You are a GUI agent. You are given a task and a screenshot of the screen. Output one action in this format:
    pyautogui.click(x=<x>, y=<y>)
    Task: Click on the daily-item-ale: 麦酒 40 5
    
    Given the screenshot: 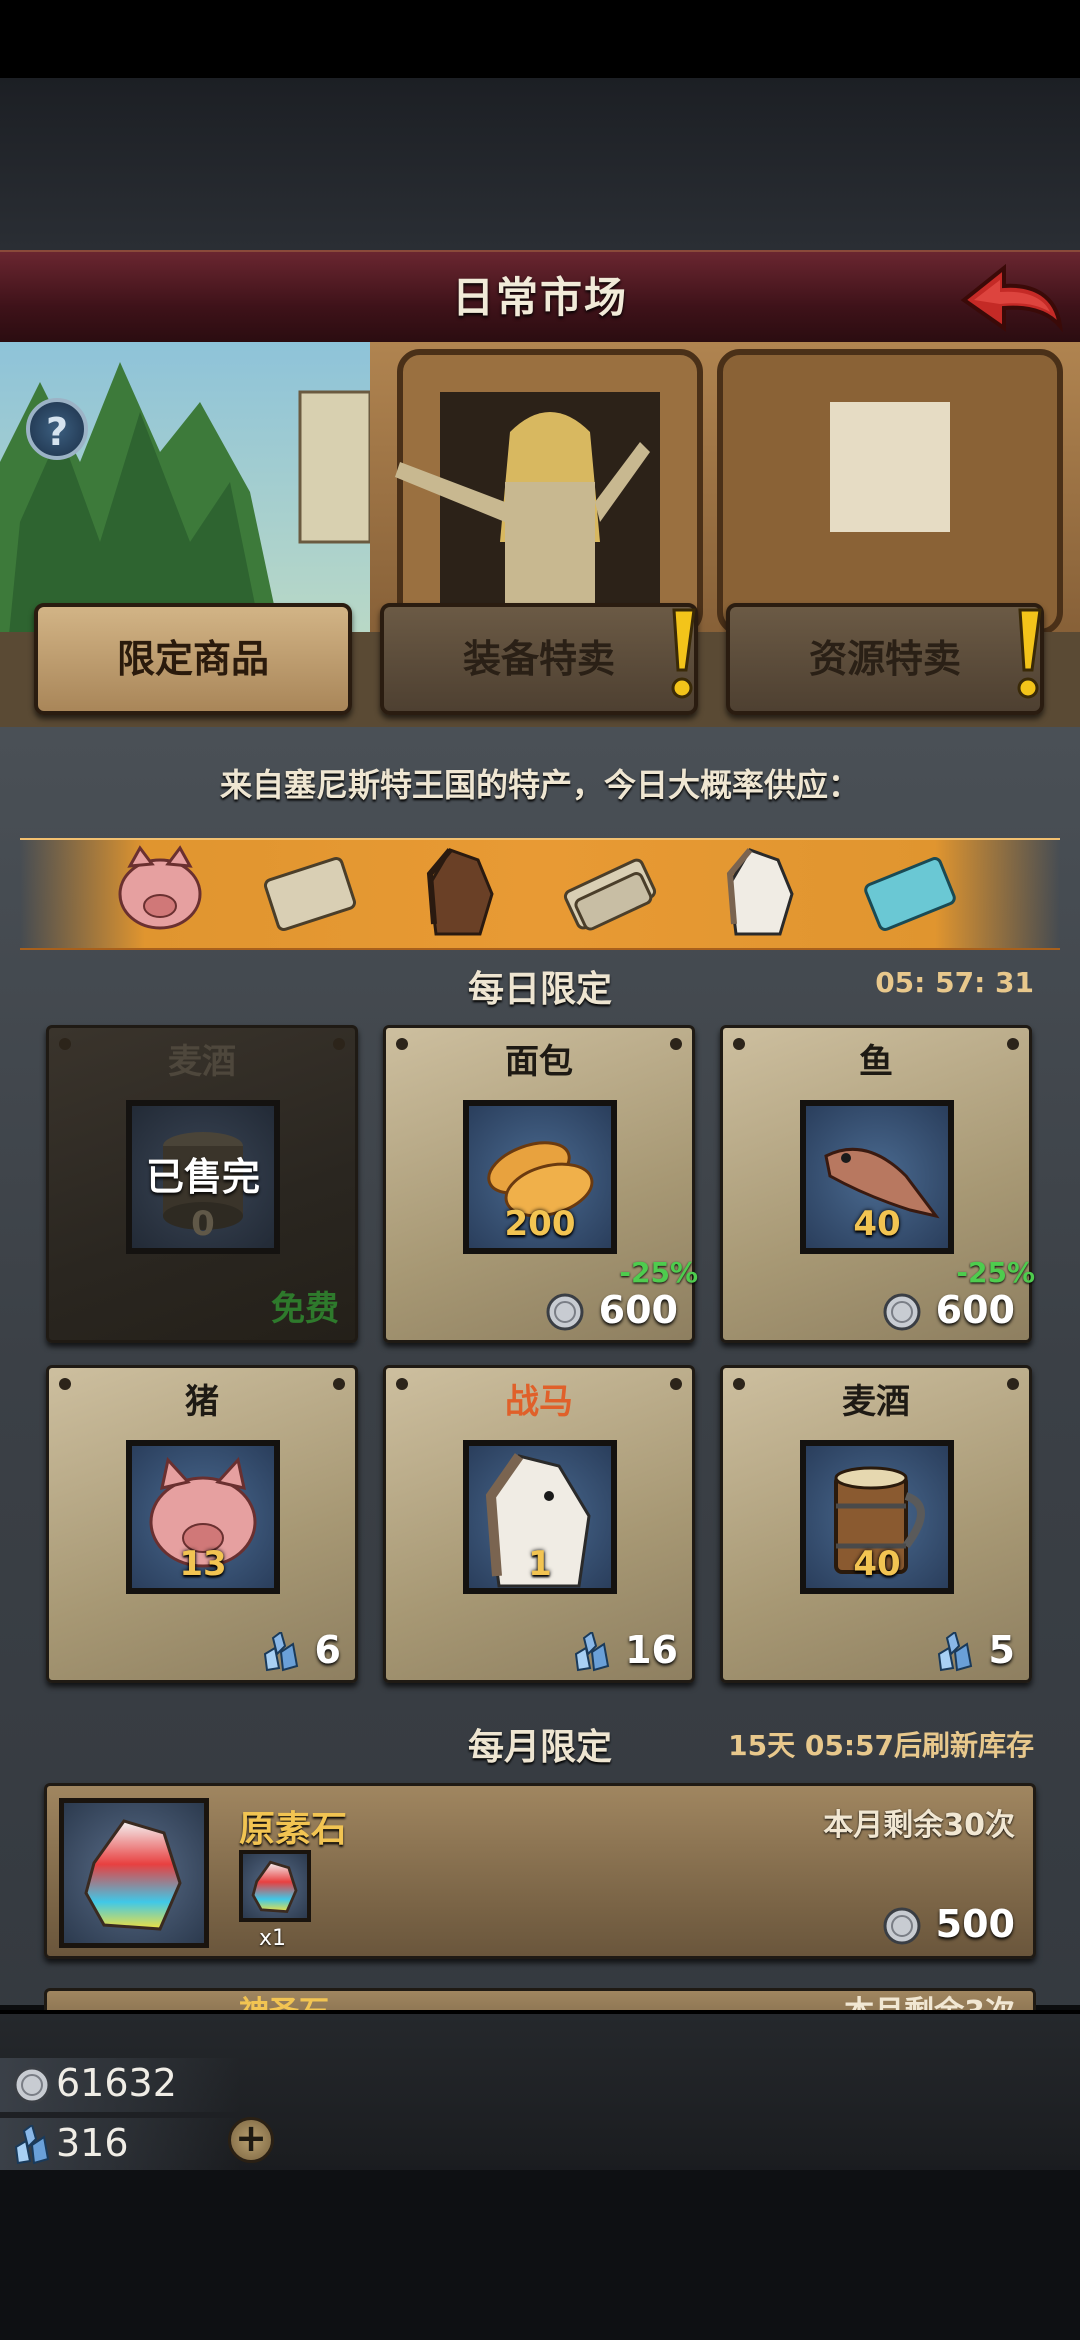 What is the action you would take?
    pyautogui.click(x=876, y=1524)
    